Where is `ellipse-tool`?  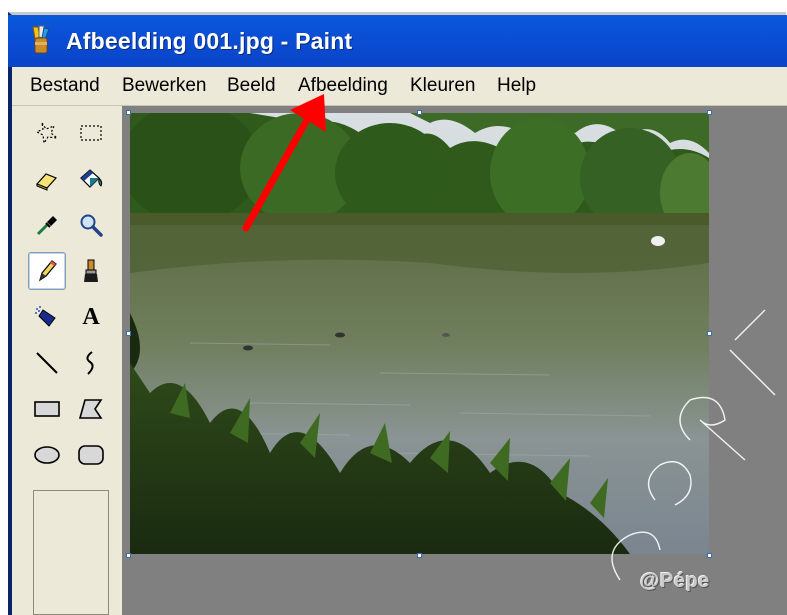
ellipse-tool is located at coordinates (47, 455).